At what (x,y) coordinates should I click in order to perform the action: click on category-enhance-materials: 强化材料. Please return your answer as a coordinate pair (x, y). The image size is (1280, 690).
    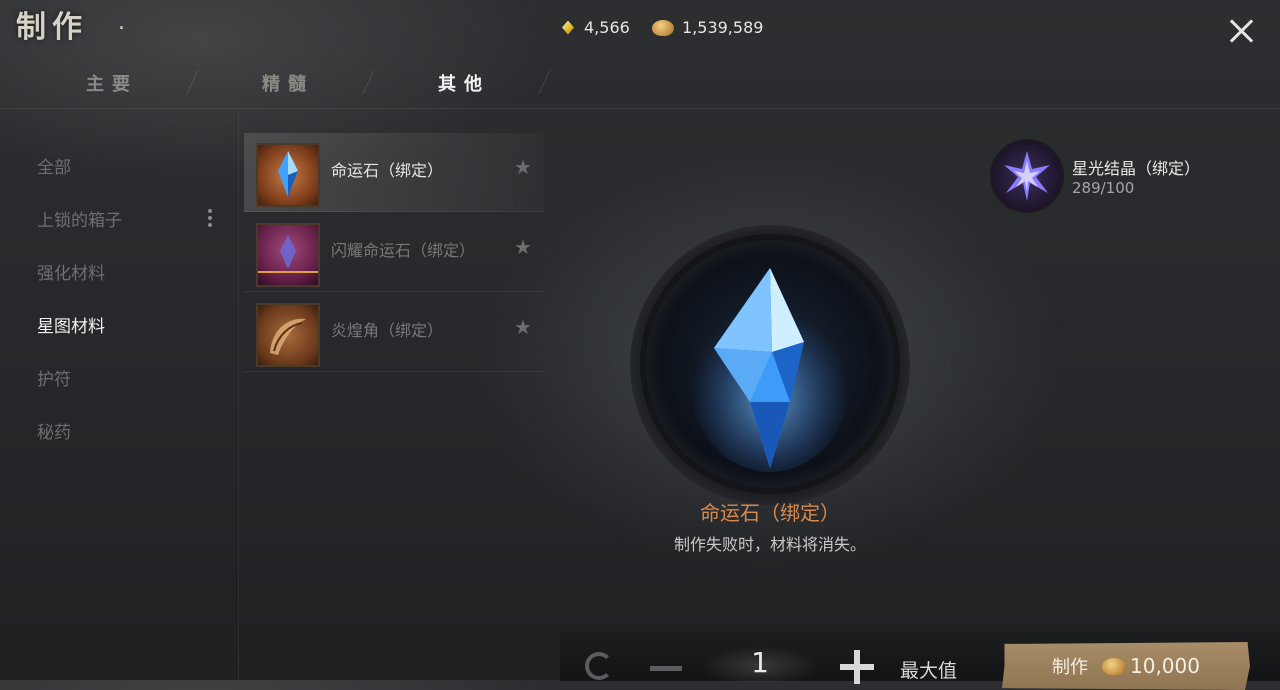
    Looking at the image, I should click on (71, 271).